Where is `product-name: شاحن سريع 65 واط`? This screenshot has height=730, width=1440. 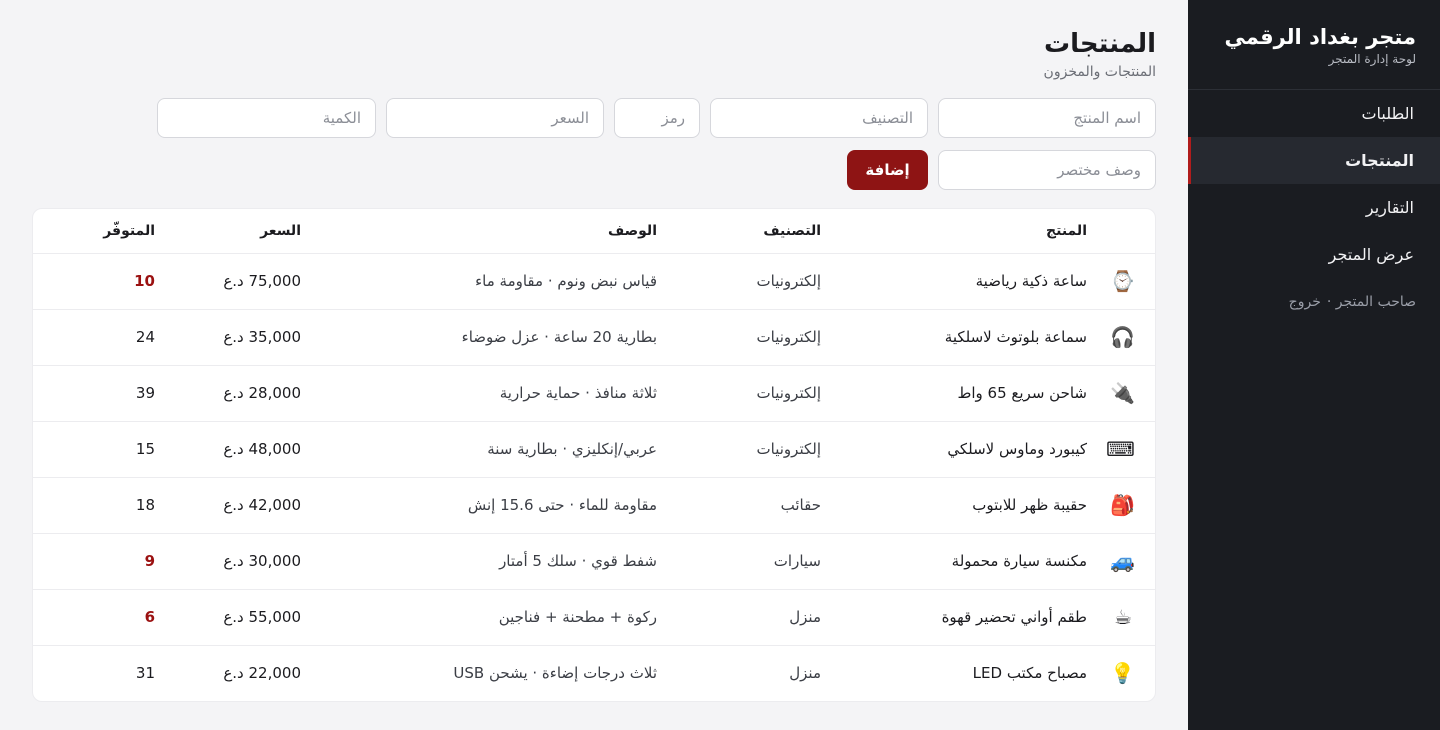 product-name: شاحن سريع 65 واط is located at coordinates (1022, 393).